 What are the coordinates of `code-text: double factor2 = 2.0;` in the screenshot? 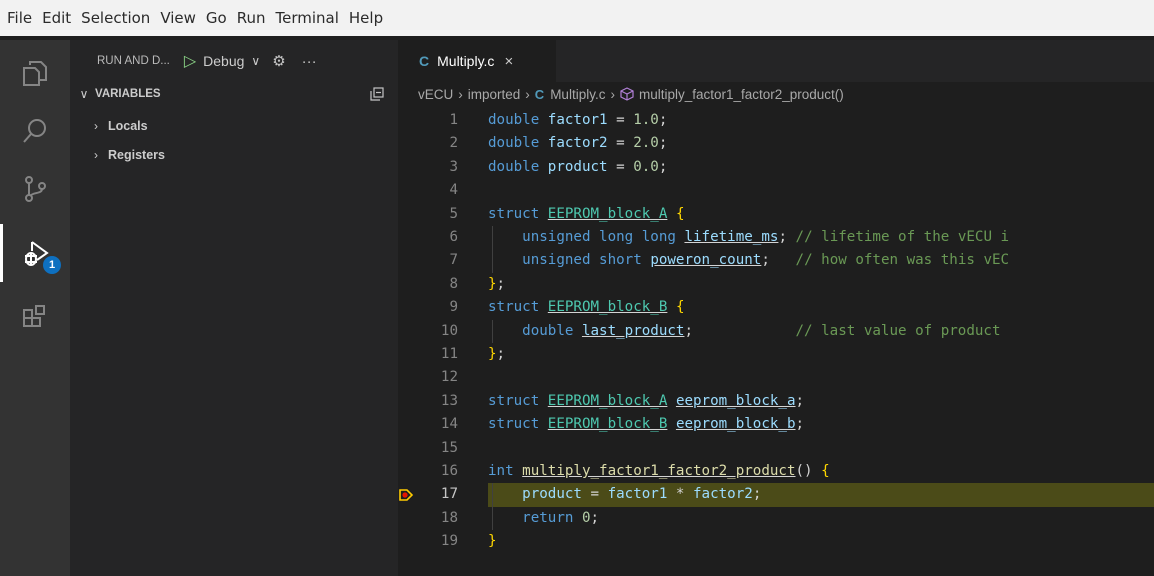 It's located at (578, 143).